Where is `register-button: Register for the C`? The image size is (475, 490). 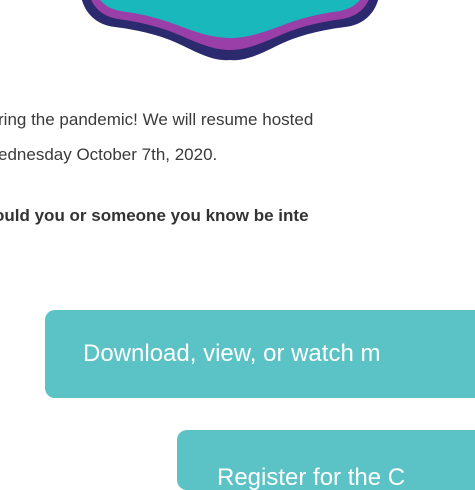 register-button: Register for the C is located at coordinates (326, 460).